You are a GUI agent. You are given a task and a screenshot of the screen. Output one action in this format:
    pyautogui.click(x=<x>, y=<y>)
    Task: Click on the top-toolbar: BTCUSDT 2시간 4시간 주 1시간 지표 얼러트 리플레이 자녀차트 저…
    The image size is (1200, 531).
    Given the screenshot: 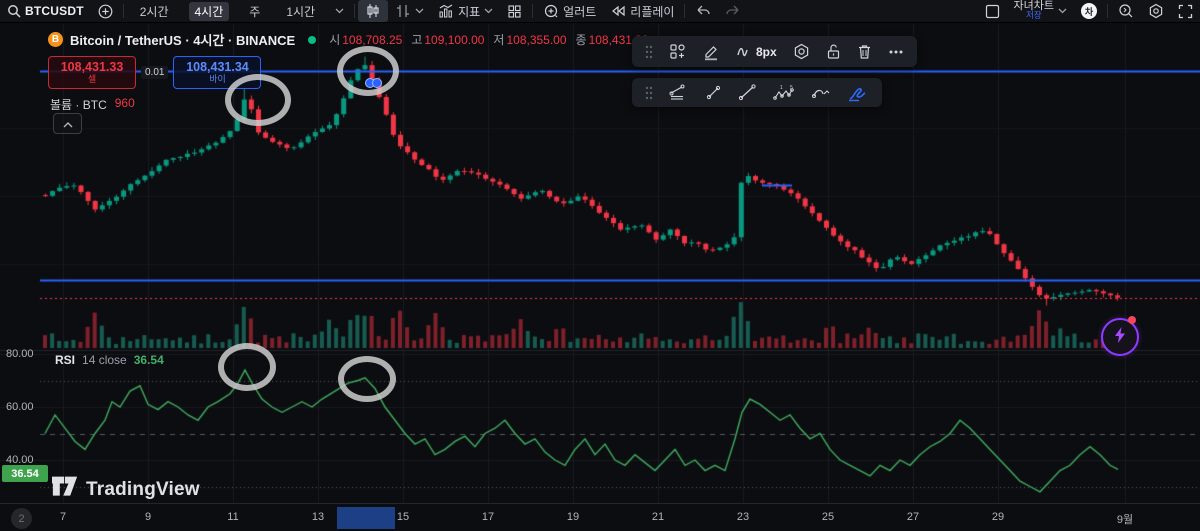 What is the action you would take?
    pyautogui.click(x=600, y=11)
    